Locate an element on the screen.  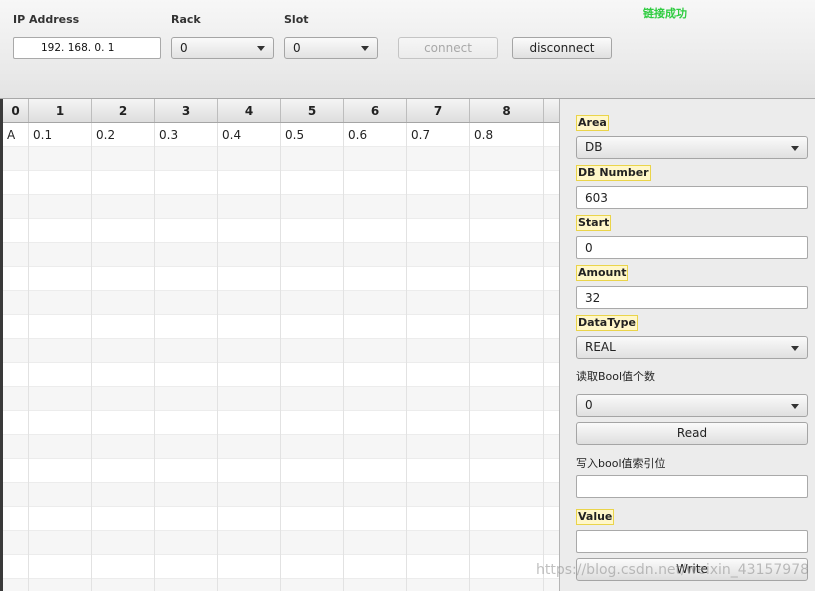
column-header: 0 is located at coordinates (16, 110).